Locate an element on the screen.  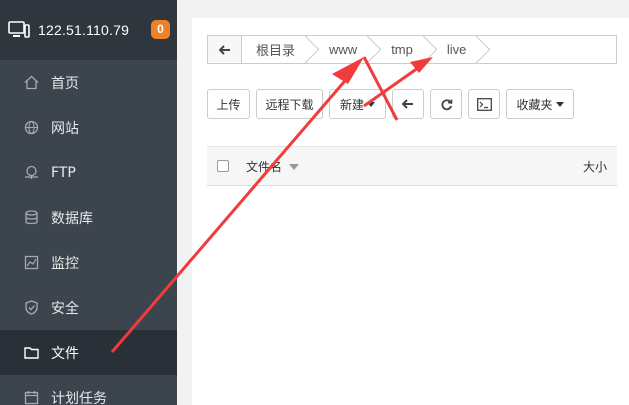
remote-download-button: 远程下载 is located at coordinates (289, 104).